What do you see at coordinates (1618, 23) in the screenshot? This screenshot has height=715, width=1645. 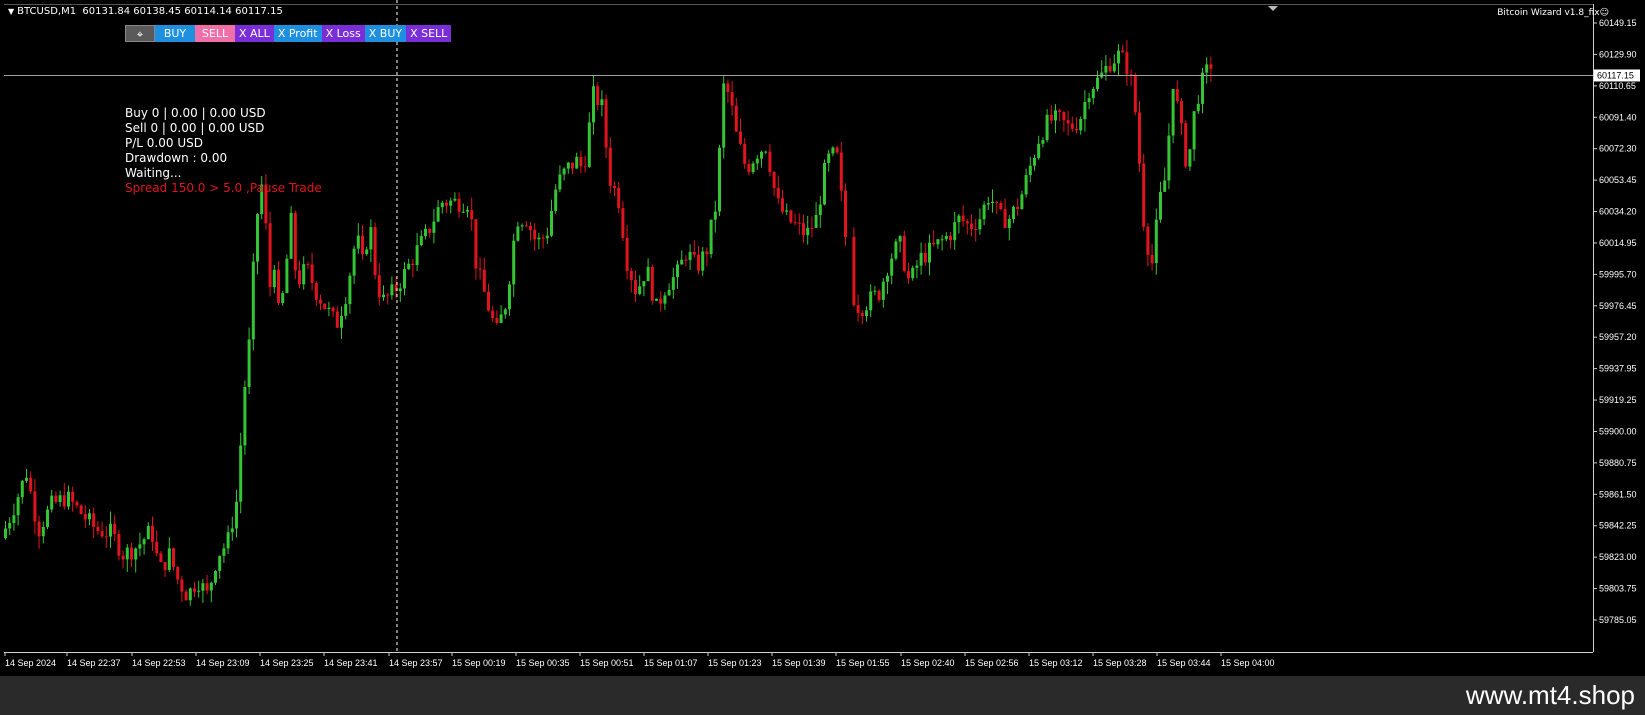 I see `y-tick-label: 60149.15` at bounding box center [1618, 23].